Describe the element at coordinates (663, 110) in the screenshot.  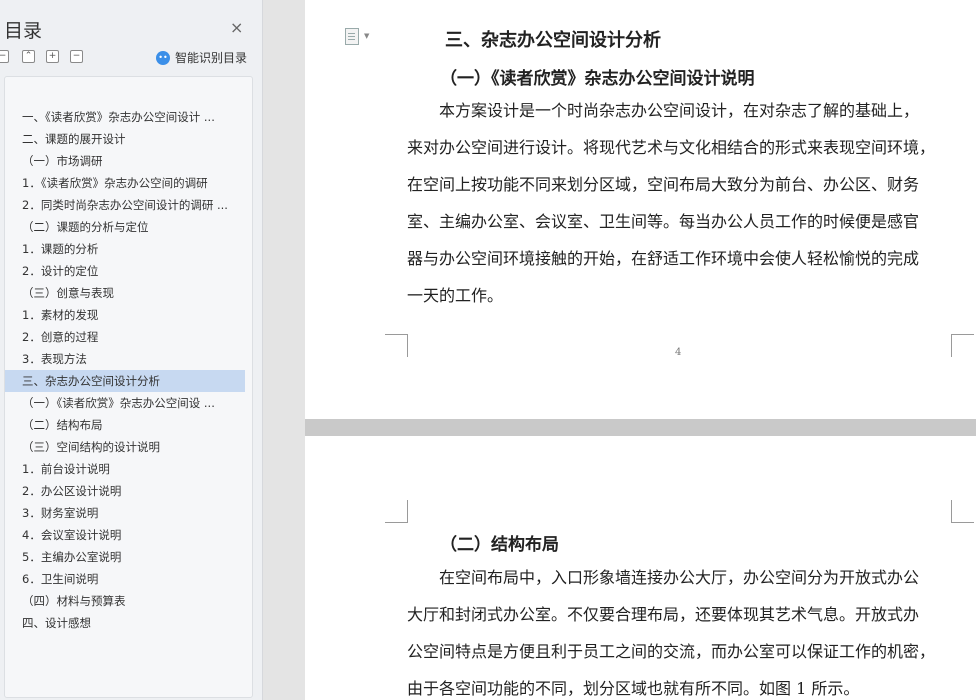
I see `paragraph-line: 本方案设计是一个时尚杂志办公空间设计，在对杂志了解的基础上，` at that location.